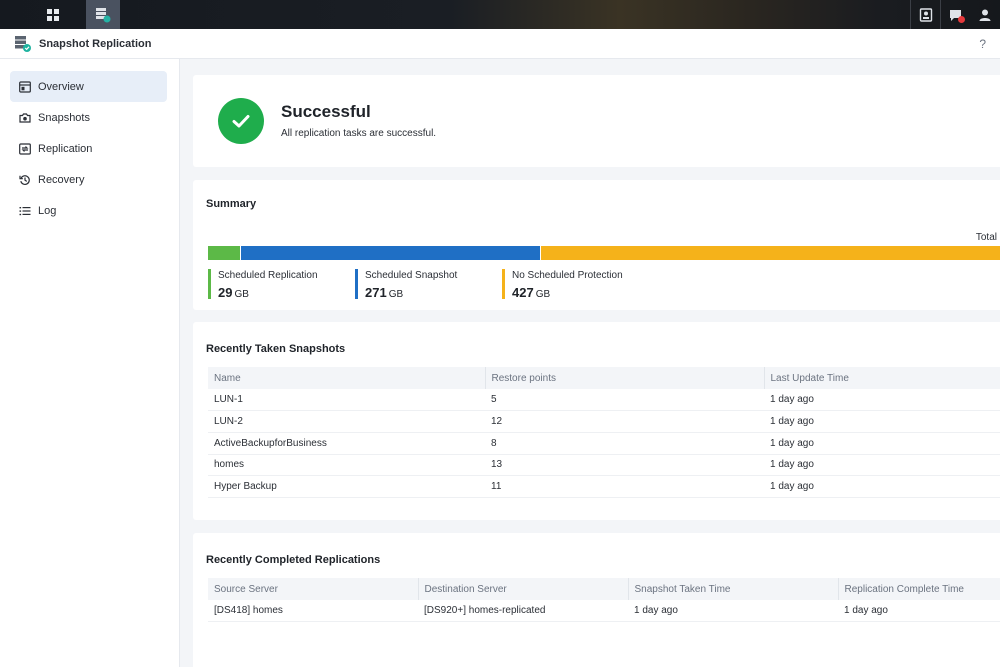 The width and height of the screenshot is (1000, 667). What do you see at coordinates (293, 560) in the screenshot?
I see `recent-replications-title: Recently Completed Replications` at bounding box center [293, 560].